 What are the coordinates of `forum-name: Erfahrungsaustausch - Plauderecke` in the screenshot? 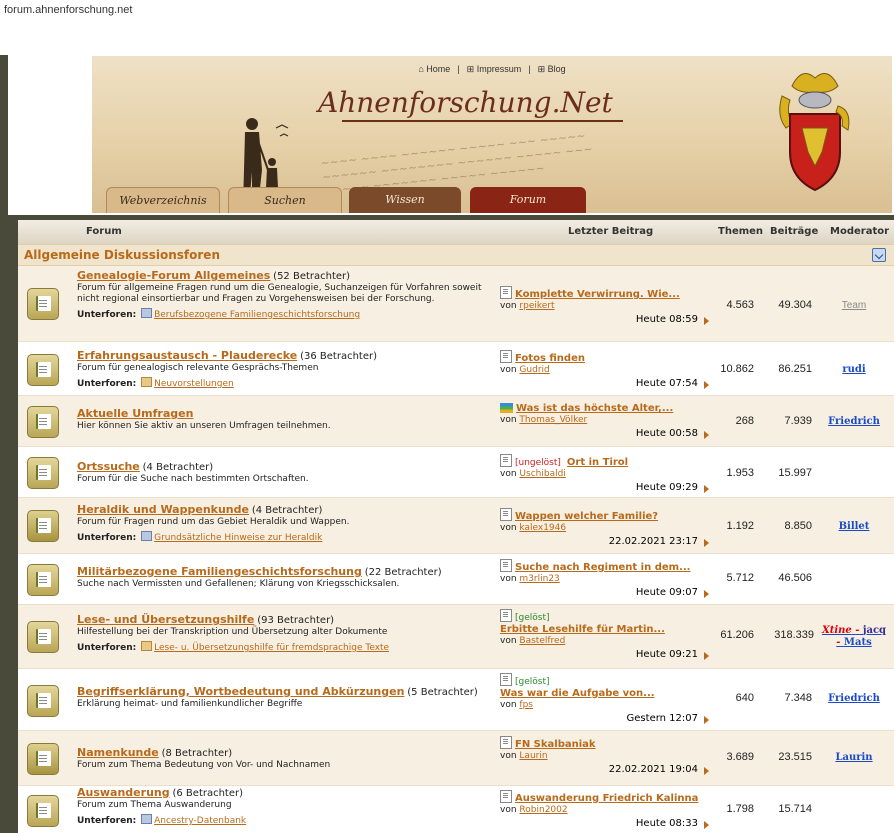 It's located at (187, 355).